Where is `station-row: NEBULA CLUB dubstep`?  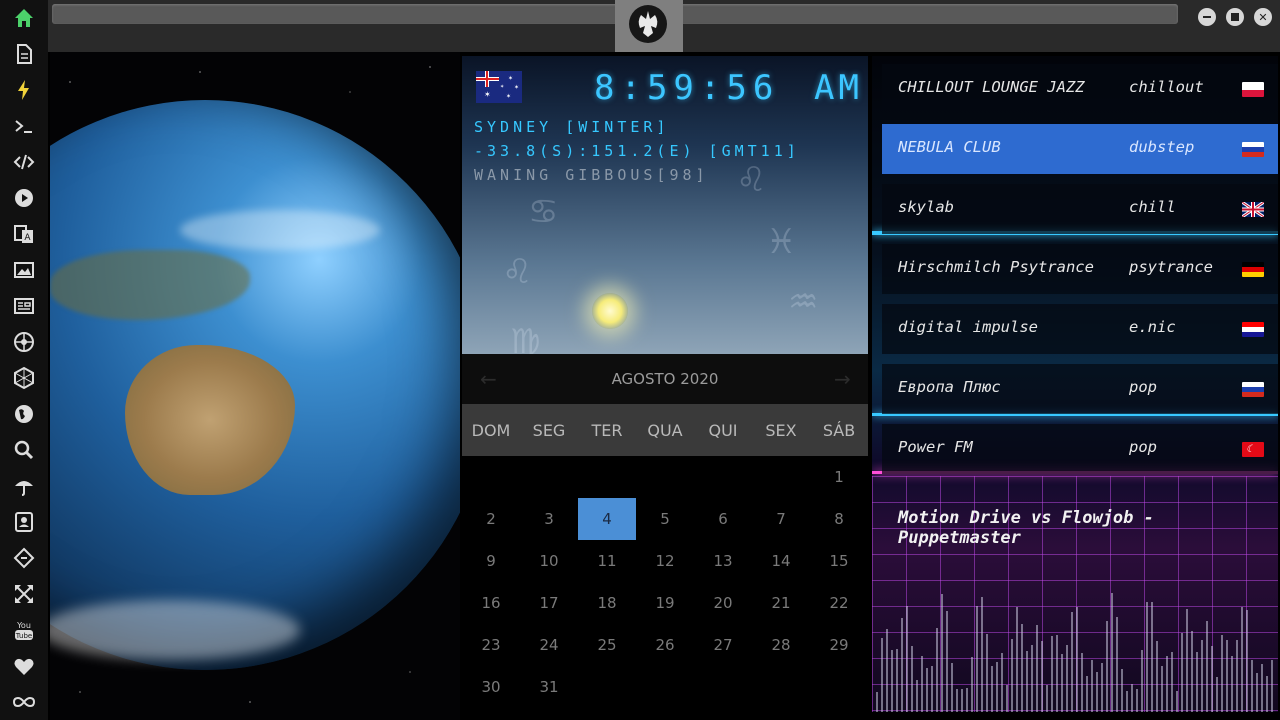
station-row: NEBULA CLUB dubstep is located at coordinates (1080, 149).